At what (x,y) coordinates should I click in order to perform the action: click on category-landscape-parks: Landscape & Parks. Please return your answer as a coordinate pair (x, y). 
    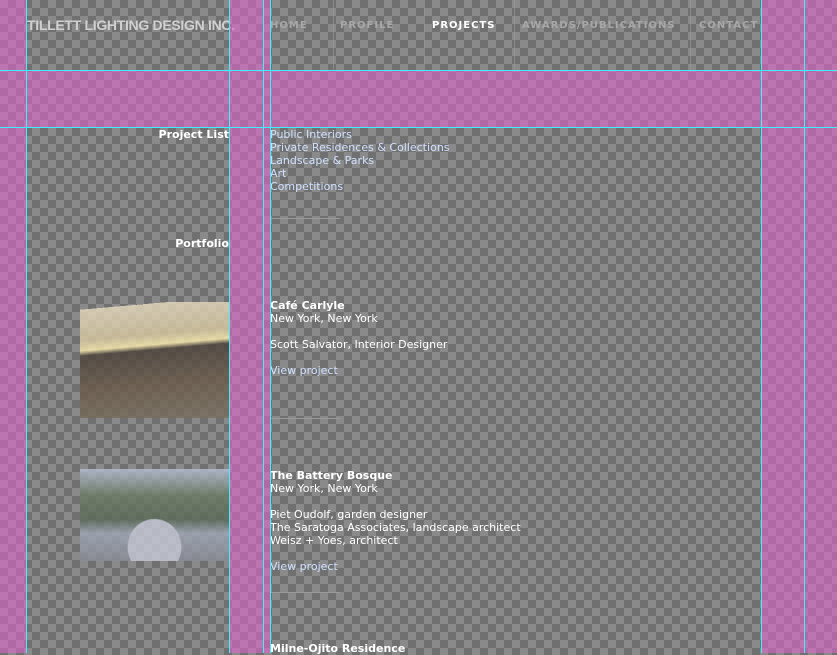
    Looking at the image, I should click on (322, 160).